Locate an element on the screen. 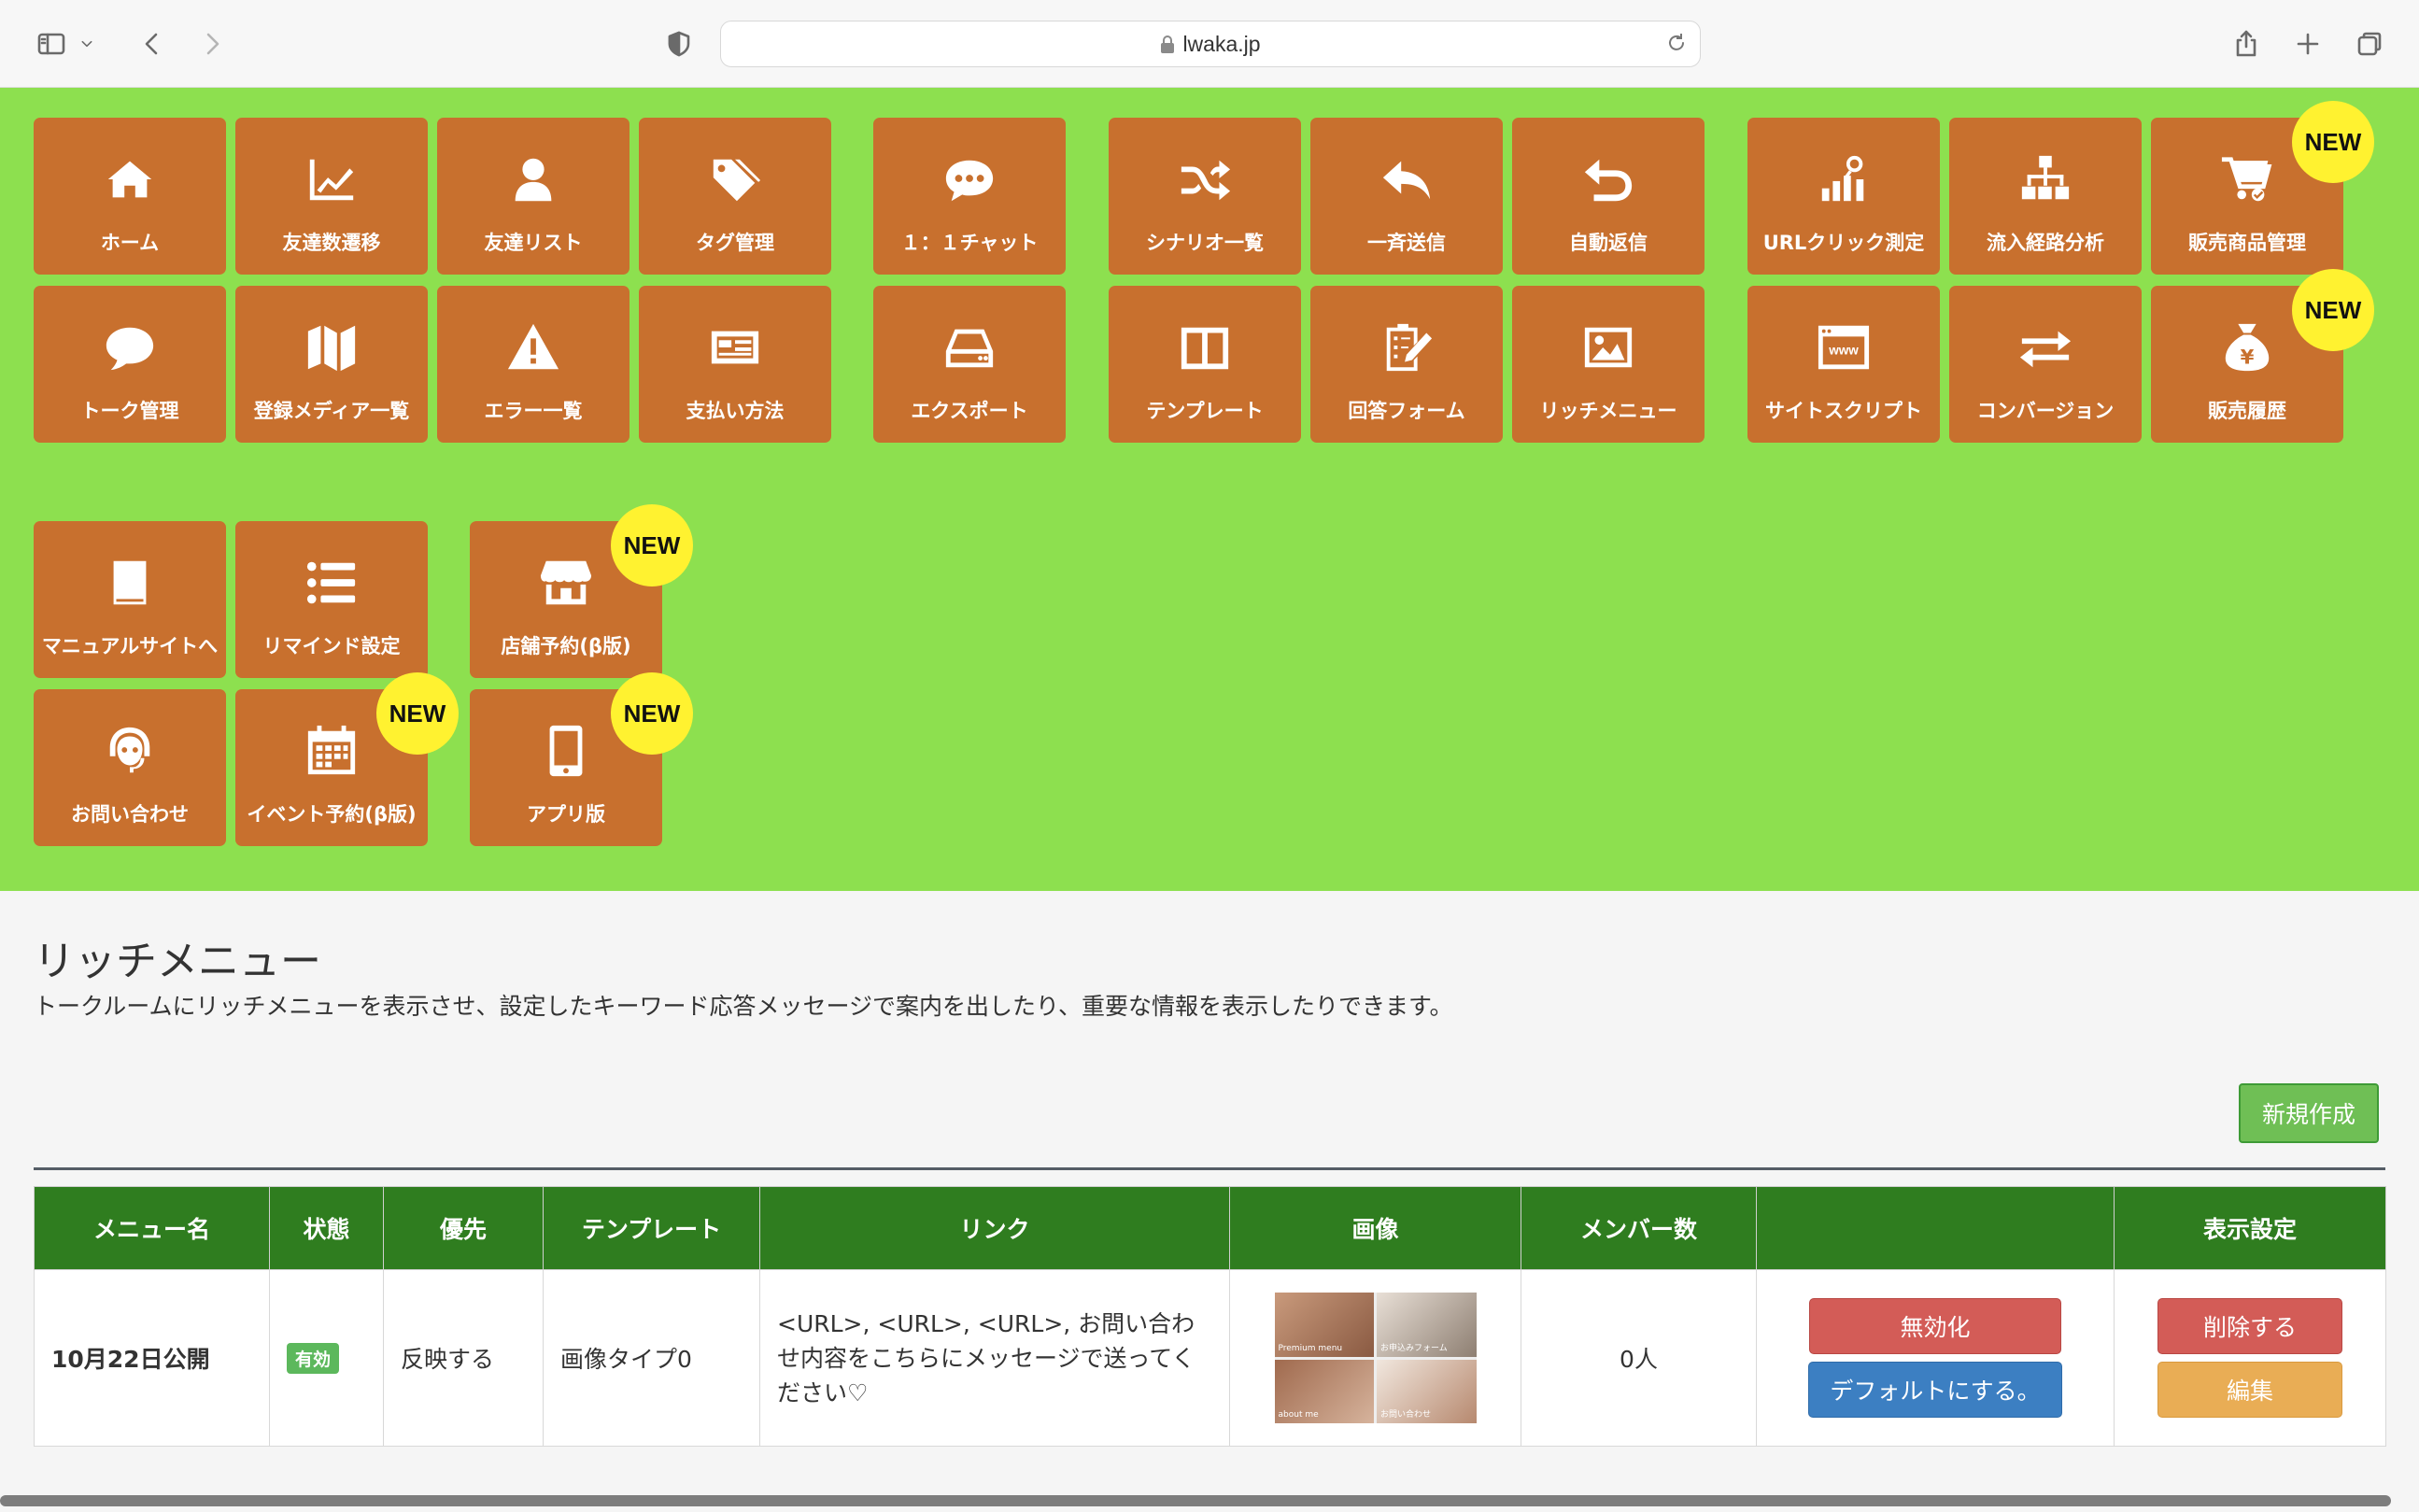  columns-icon is located at coordinates (1205, 347).